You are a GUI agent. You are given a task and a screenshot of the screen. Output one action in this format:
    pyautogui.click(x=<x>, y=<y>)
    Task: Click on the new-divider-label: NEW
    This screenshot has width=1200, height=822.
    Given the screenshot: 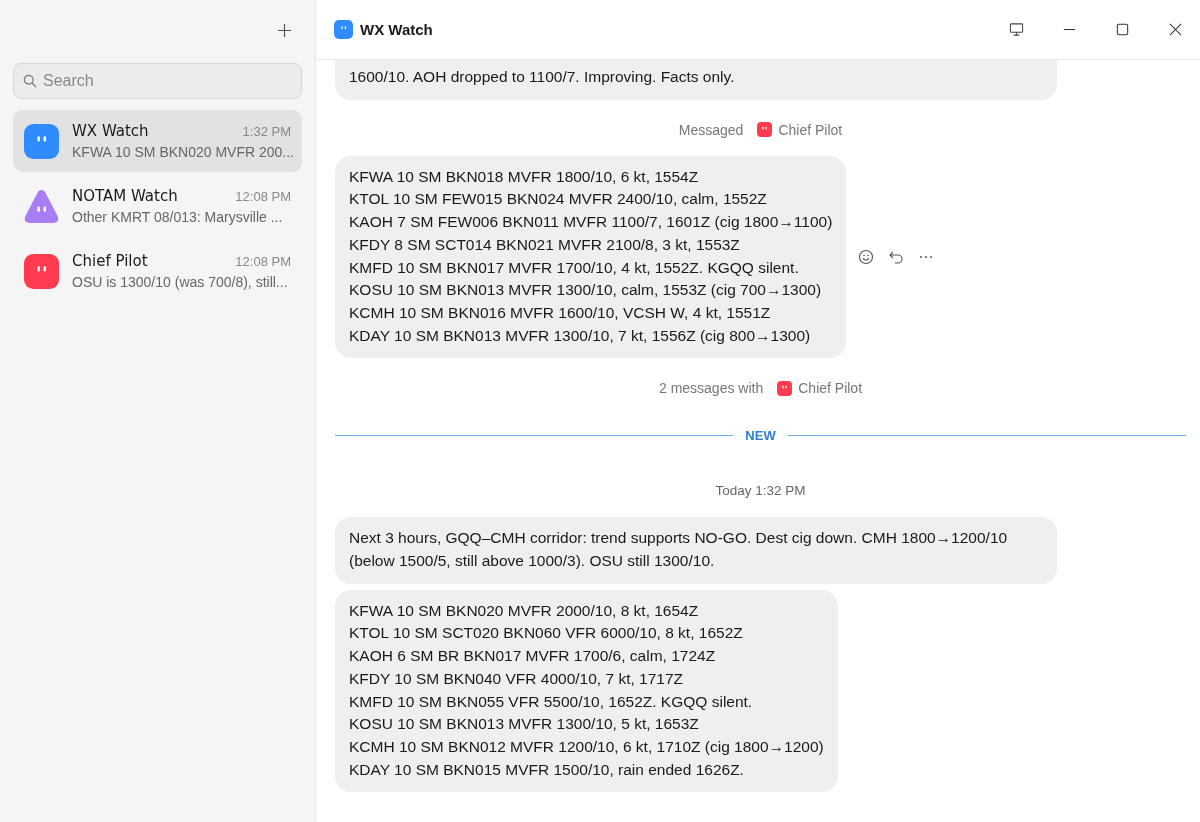 What is the action you would take?
    pyautogui.click(x=760, y=436)
    